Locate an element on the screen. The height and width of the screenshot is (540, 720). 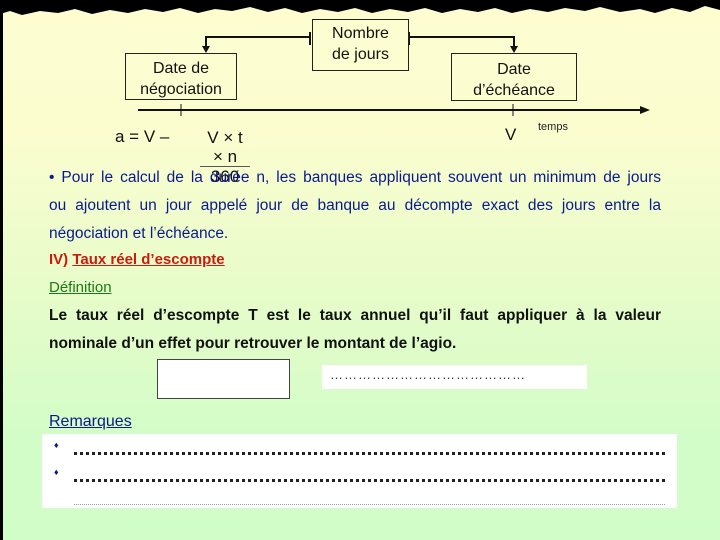
box-echeance-line1: Date is located at coordinates (514, 69).